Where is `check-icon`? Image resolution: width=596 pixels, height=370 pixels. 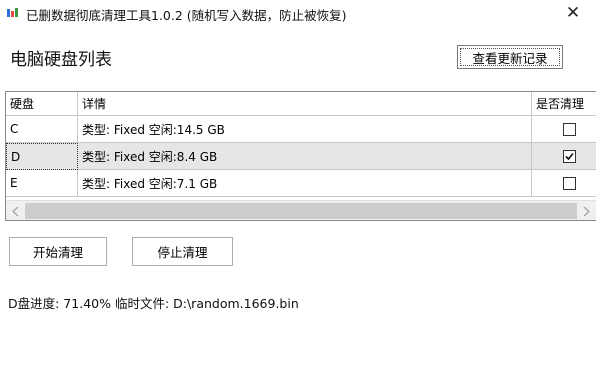 check-icon is located at coordinates (569, 156).